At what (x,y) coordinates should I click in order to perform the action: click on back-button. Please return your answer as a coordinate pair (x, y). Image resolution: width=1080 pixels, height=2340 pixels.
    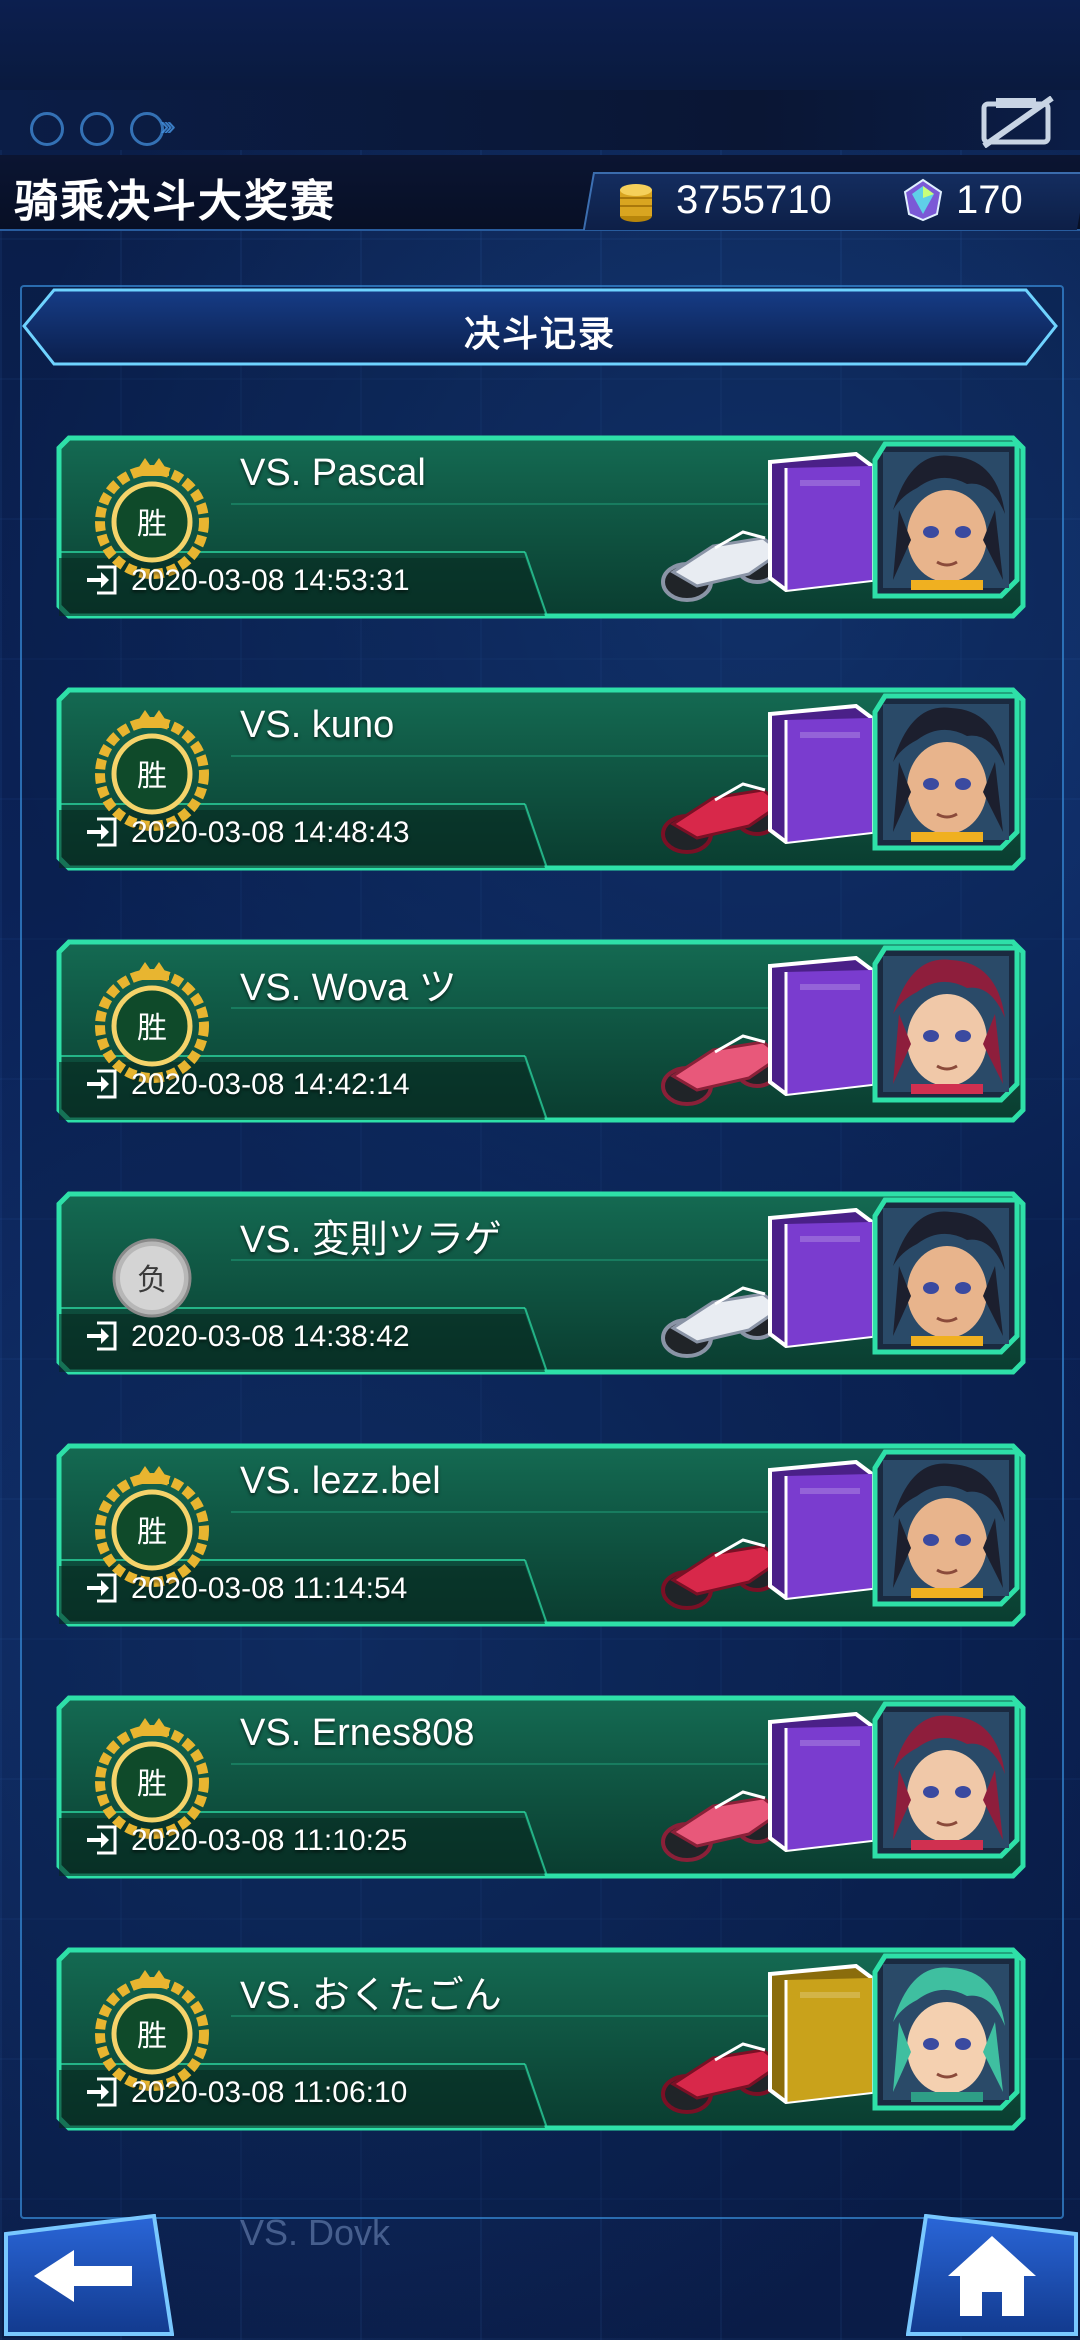
    Looking at the image, I should click on (89, 2275).